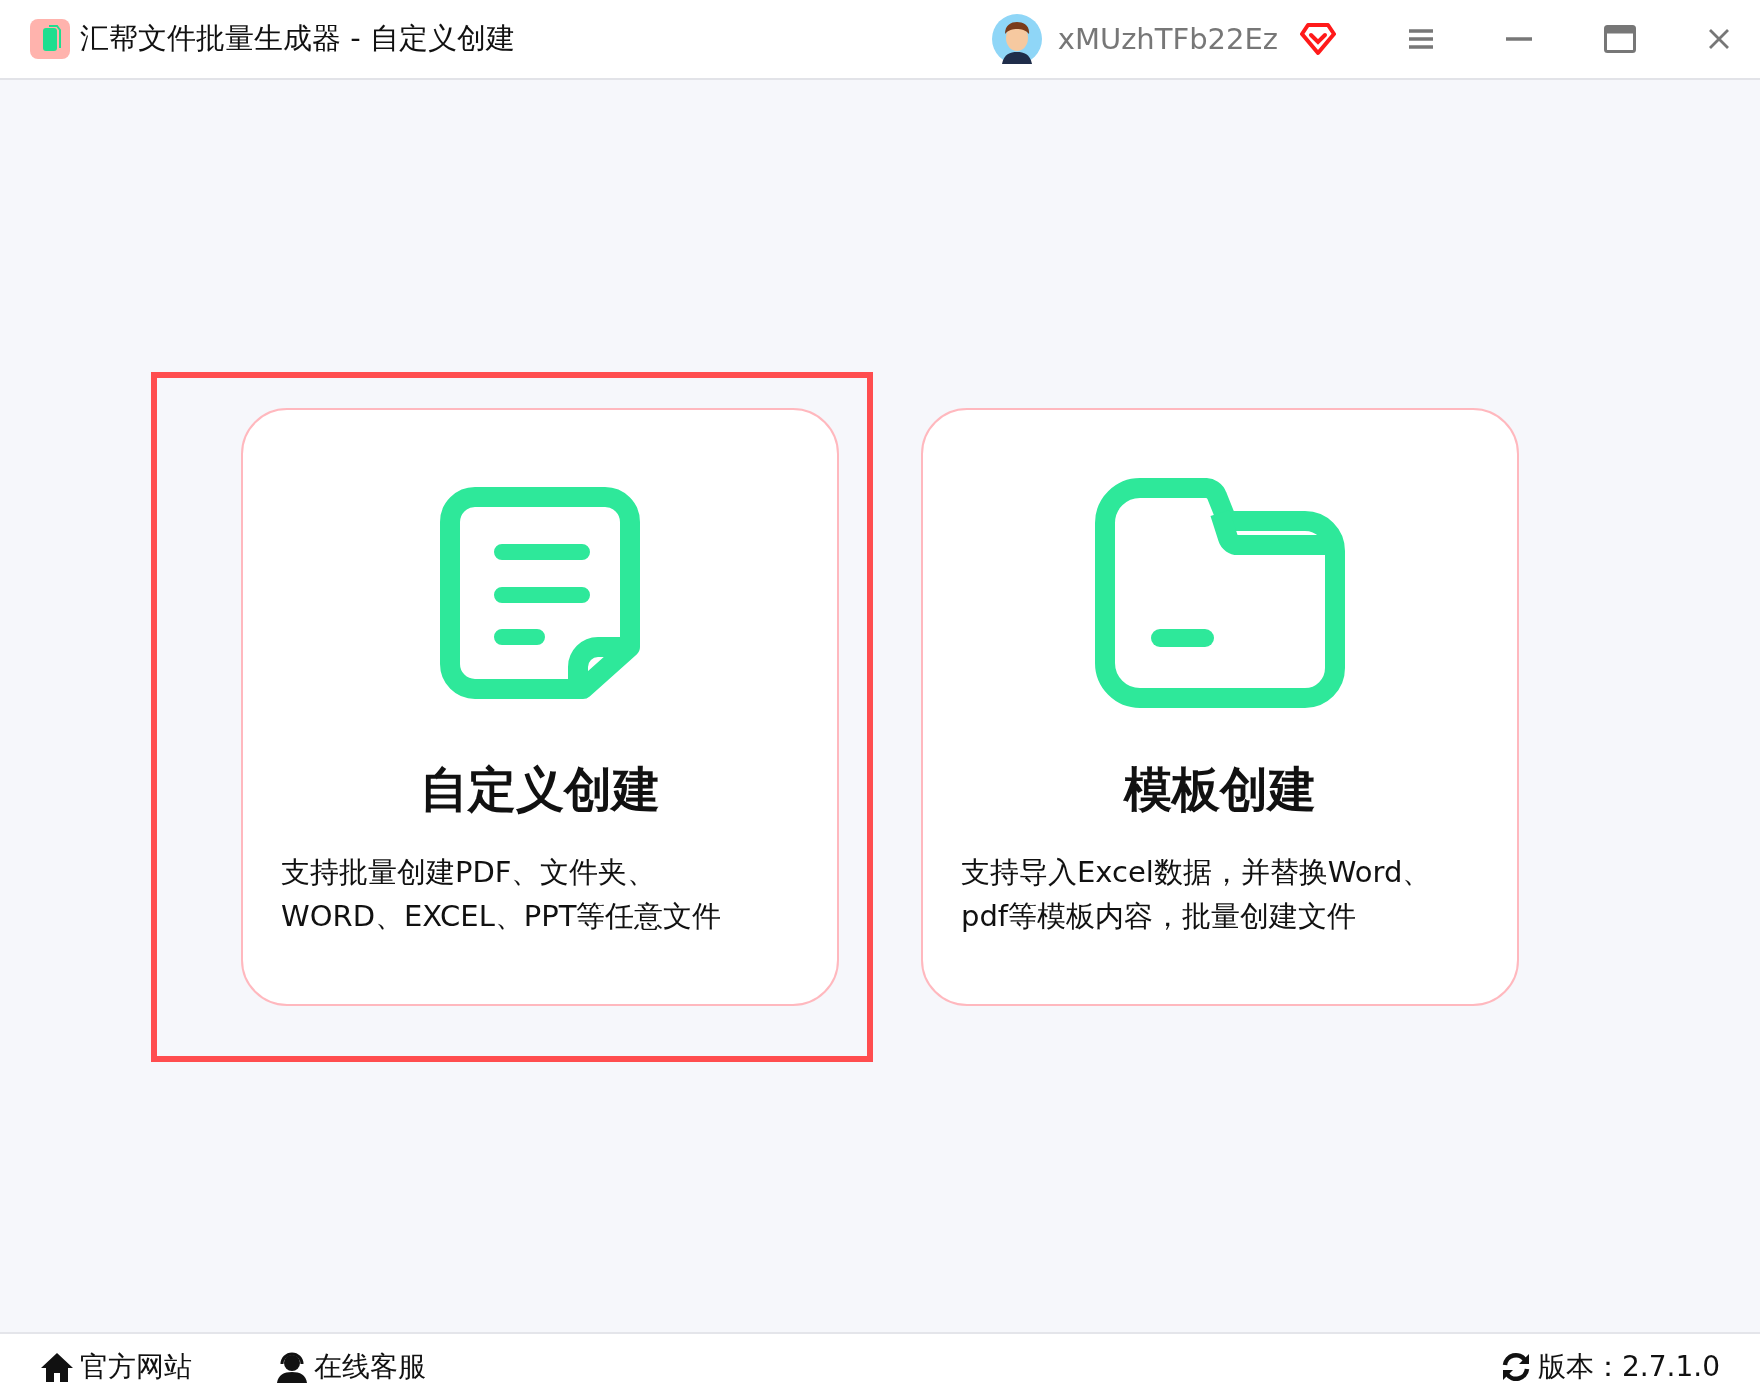 This screenshot has width=1760, height=1400. What do you see at coordinates (1016, 39) in the screenshot?
I see `avatar-icon` at bounding box center [1016, 39].